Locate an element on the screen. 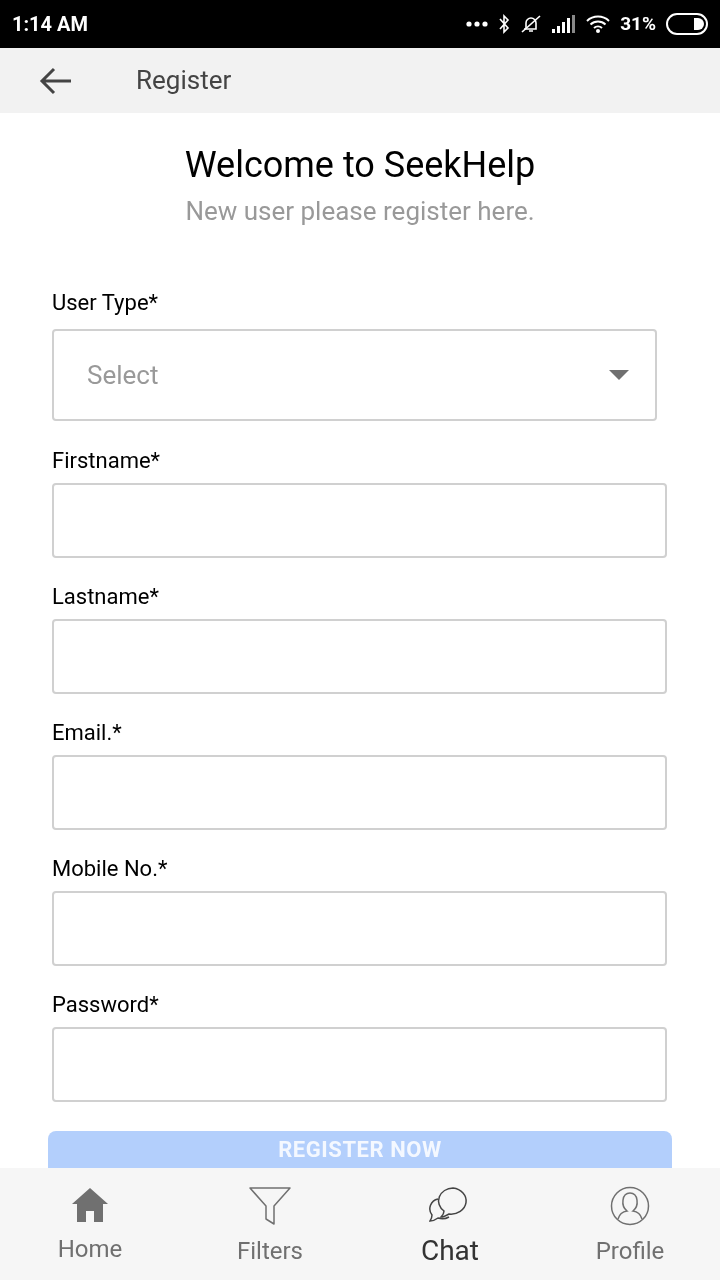 Image resolution: width=720 pixels, height=1280 pixels. field-label: Lastname* is located at coordinates (105, 597).